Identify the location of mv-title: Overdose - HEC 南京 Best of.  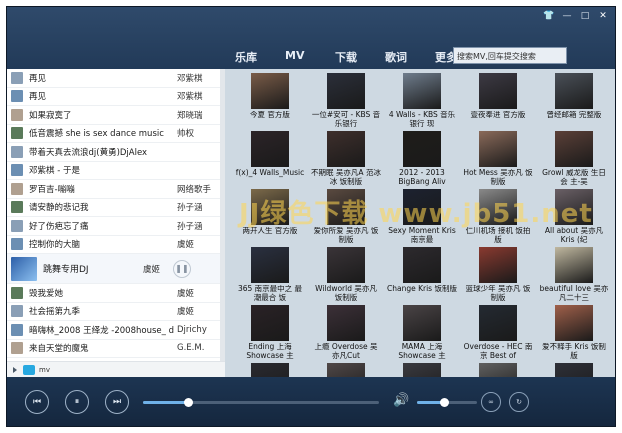
(498, 352).